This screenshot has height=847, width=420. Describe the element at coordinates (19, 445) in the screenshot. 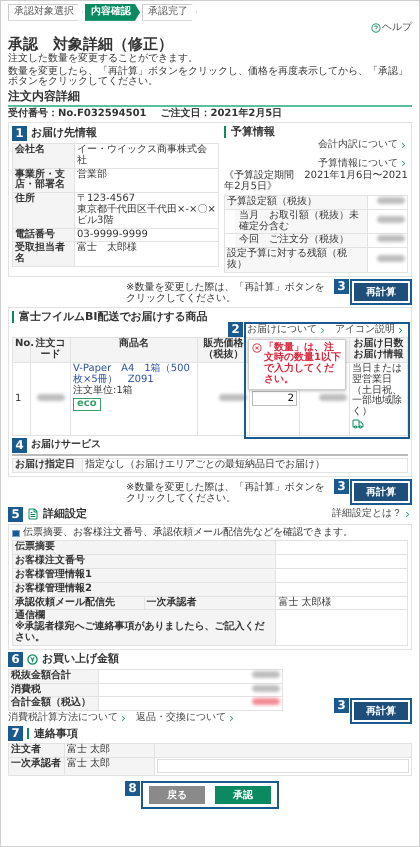

I see `annotation-number: 4` at that location.